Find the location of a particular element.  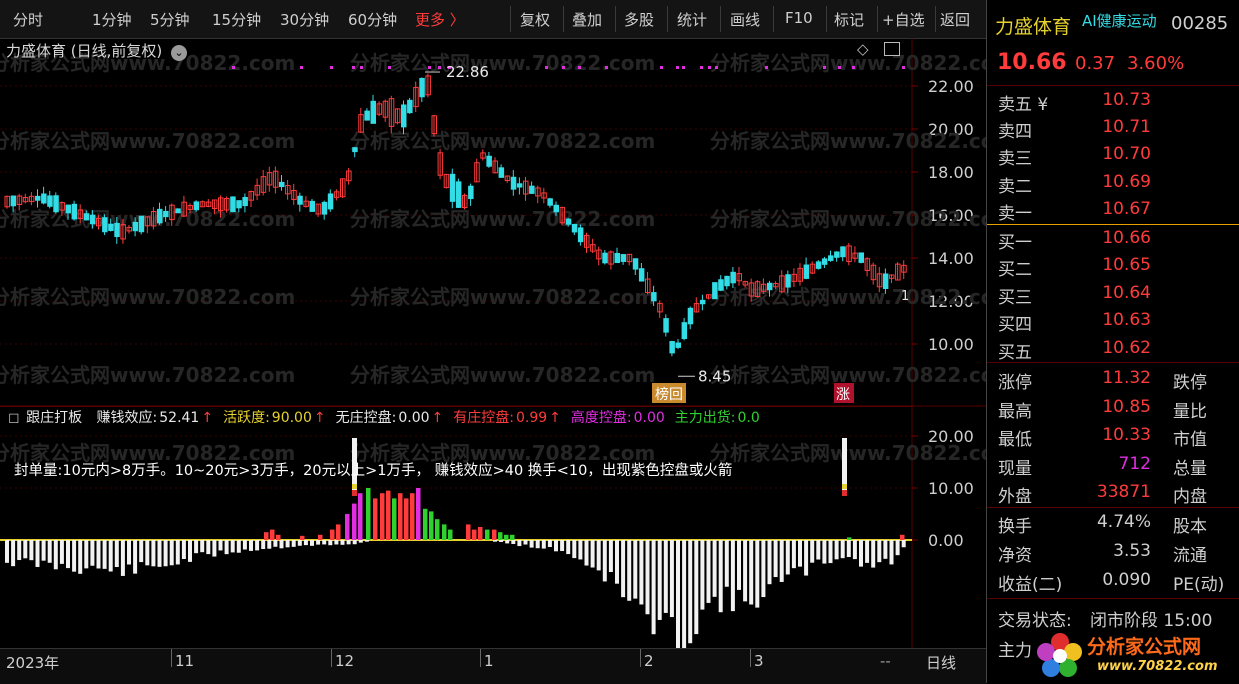

stat-row-3: 现量 712 总量 is located at coordinates (1113, 465).